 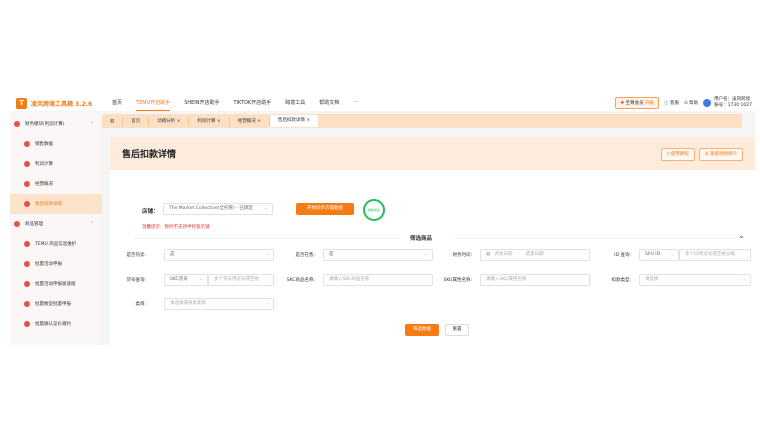 I want to click on skc-input: 请输入SKC商品名称, so click(x=378, y=280).